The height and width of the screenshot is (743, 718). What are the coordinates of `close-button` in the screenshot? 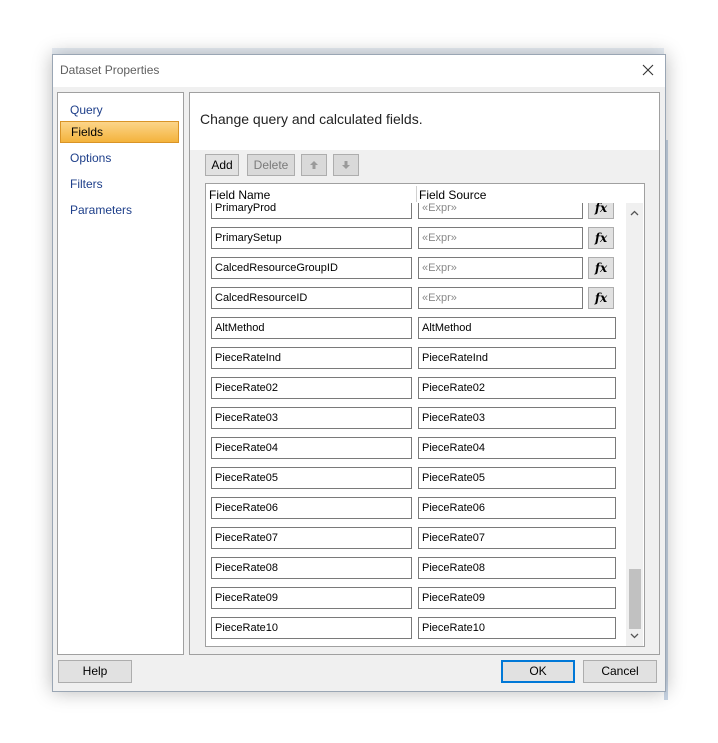 It's located at (648, 70).